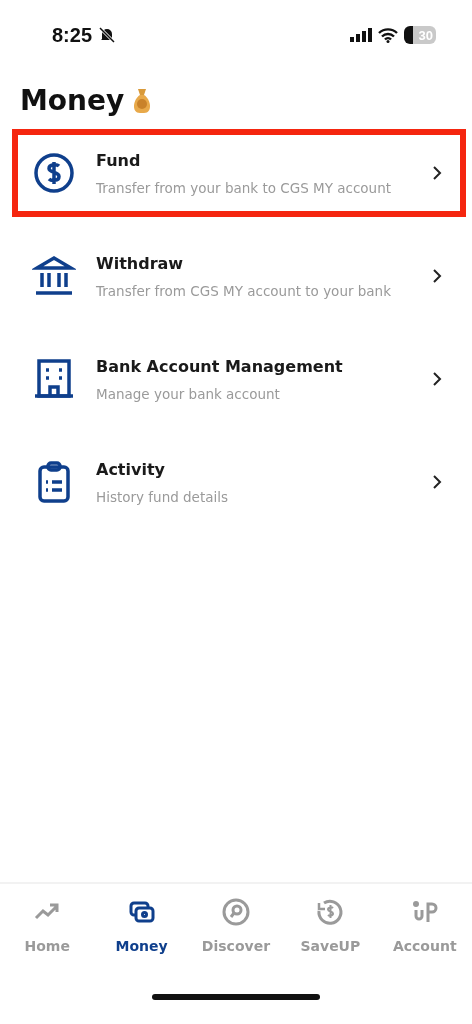 Image resolution: width=472 pixels, height=1024 pixels. What do you see at coordinates (220, 366) in the screenshot?
I see `item-title: Bank Account Management` at bounding box center [220, 366].